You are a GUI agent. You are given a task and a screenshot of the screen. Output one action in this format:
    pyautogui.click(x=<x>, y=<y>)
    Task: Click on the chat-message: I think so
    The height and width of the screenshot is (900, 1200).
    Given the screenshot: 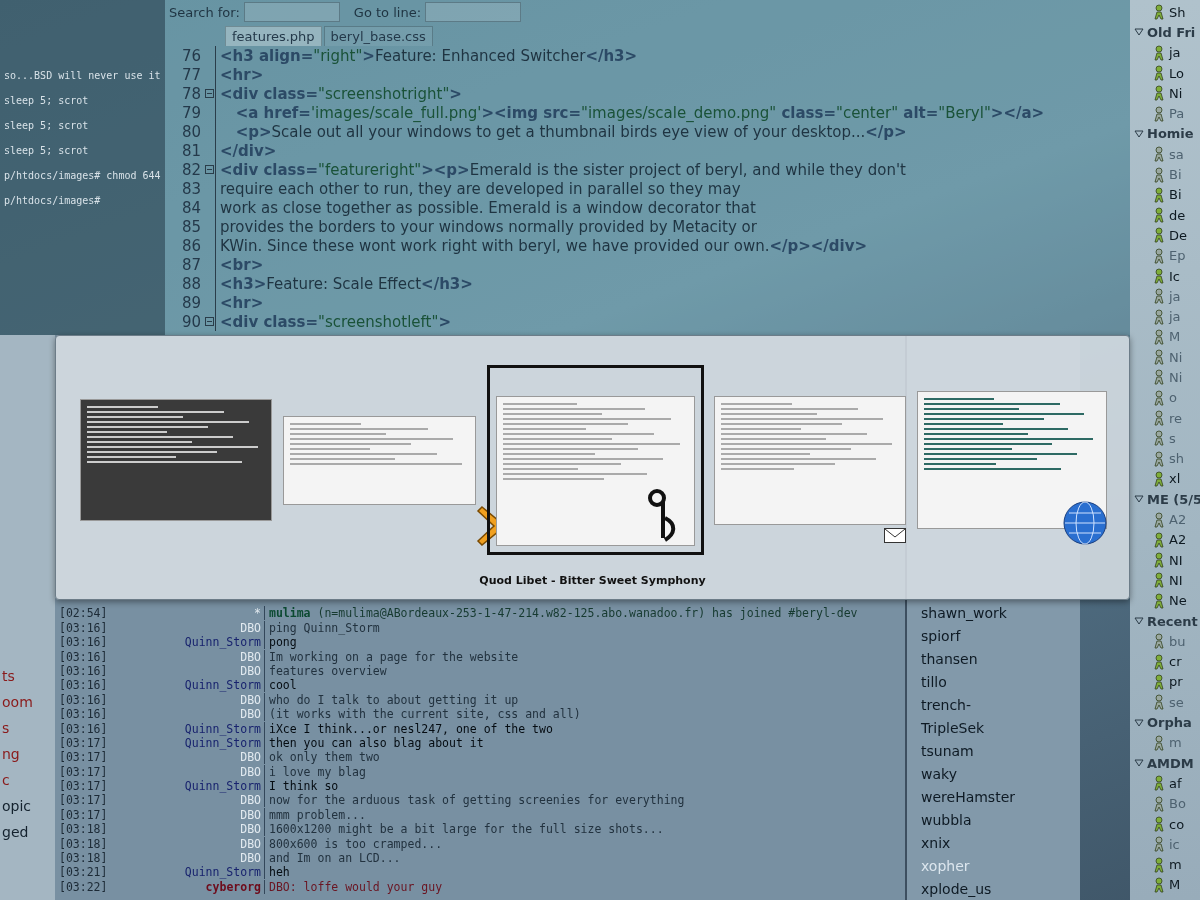 What is the action you would take?
    pyautogui.click(x=303, y=786)
    